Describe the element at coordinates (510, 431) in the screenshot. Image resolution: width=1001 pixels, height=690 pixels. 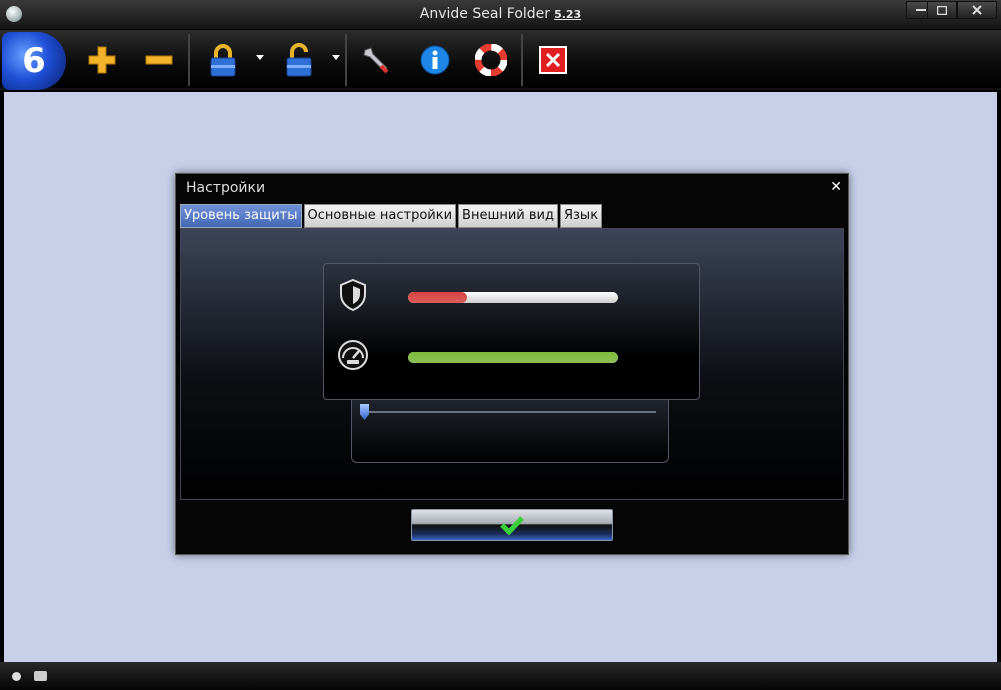
I see `protection-slider-box` at that location.